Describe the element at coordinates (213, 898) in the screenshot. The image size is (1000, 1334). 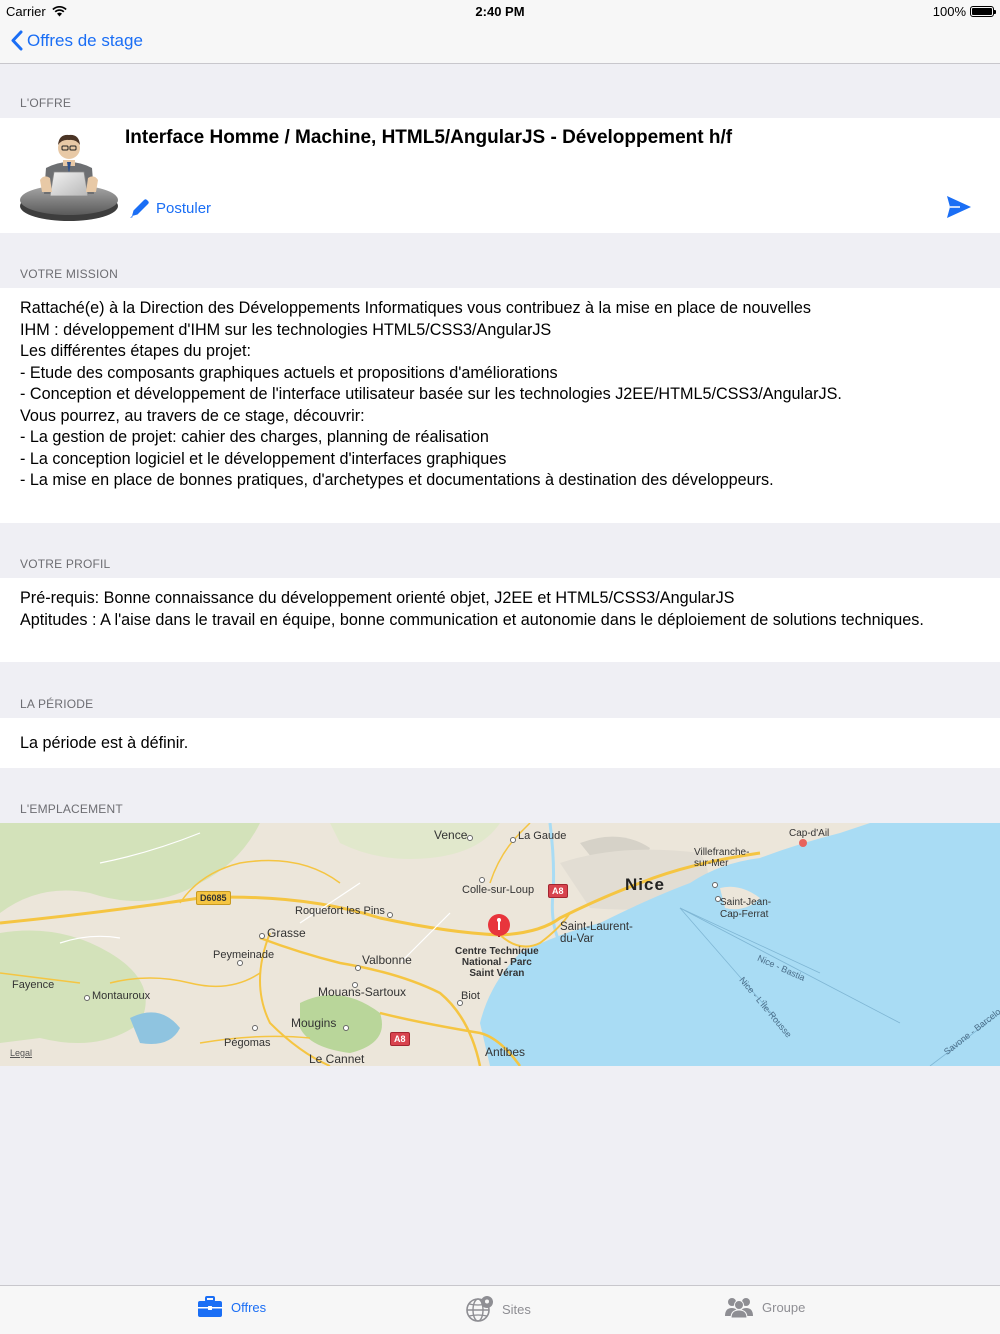
I see `road-shield-d6085: D6085` at that location.